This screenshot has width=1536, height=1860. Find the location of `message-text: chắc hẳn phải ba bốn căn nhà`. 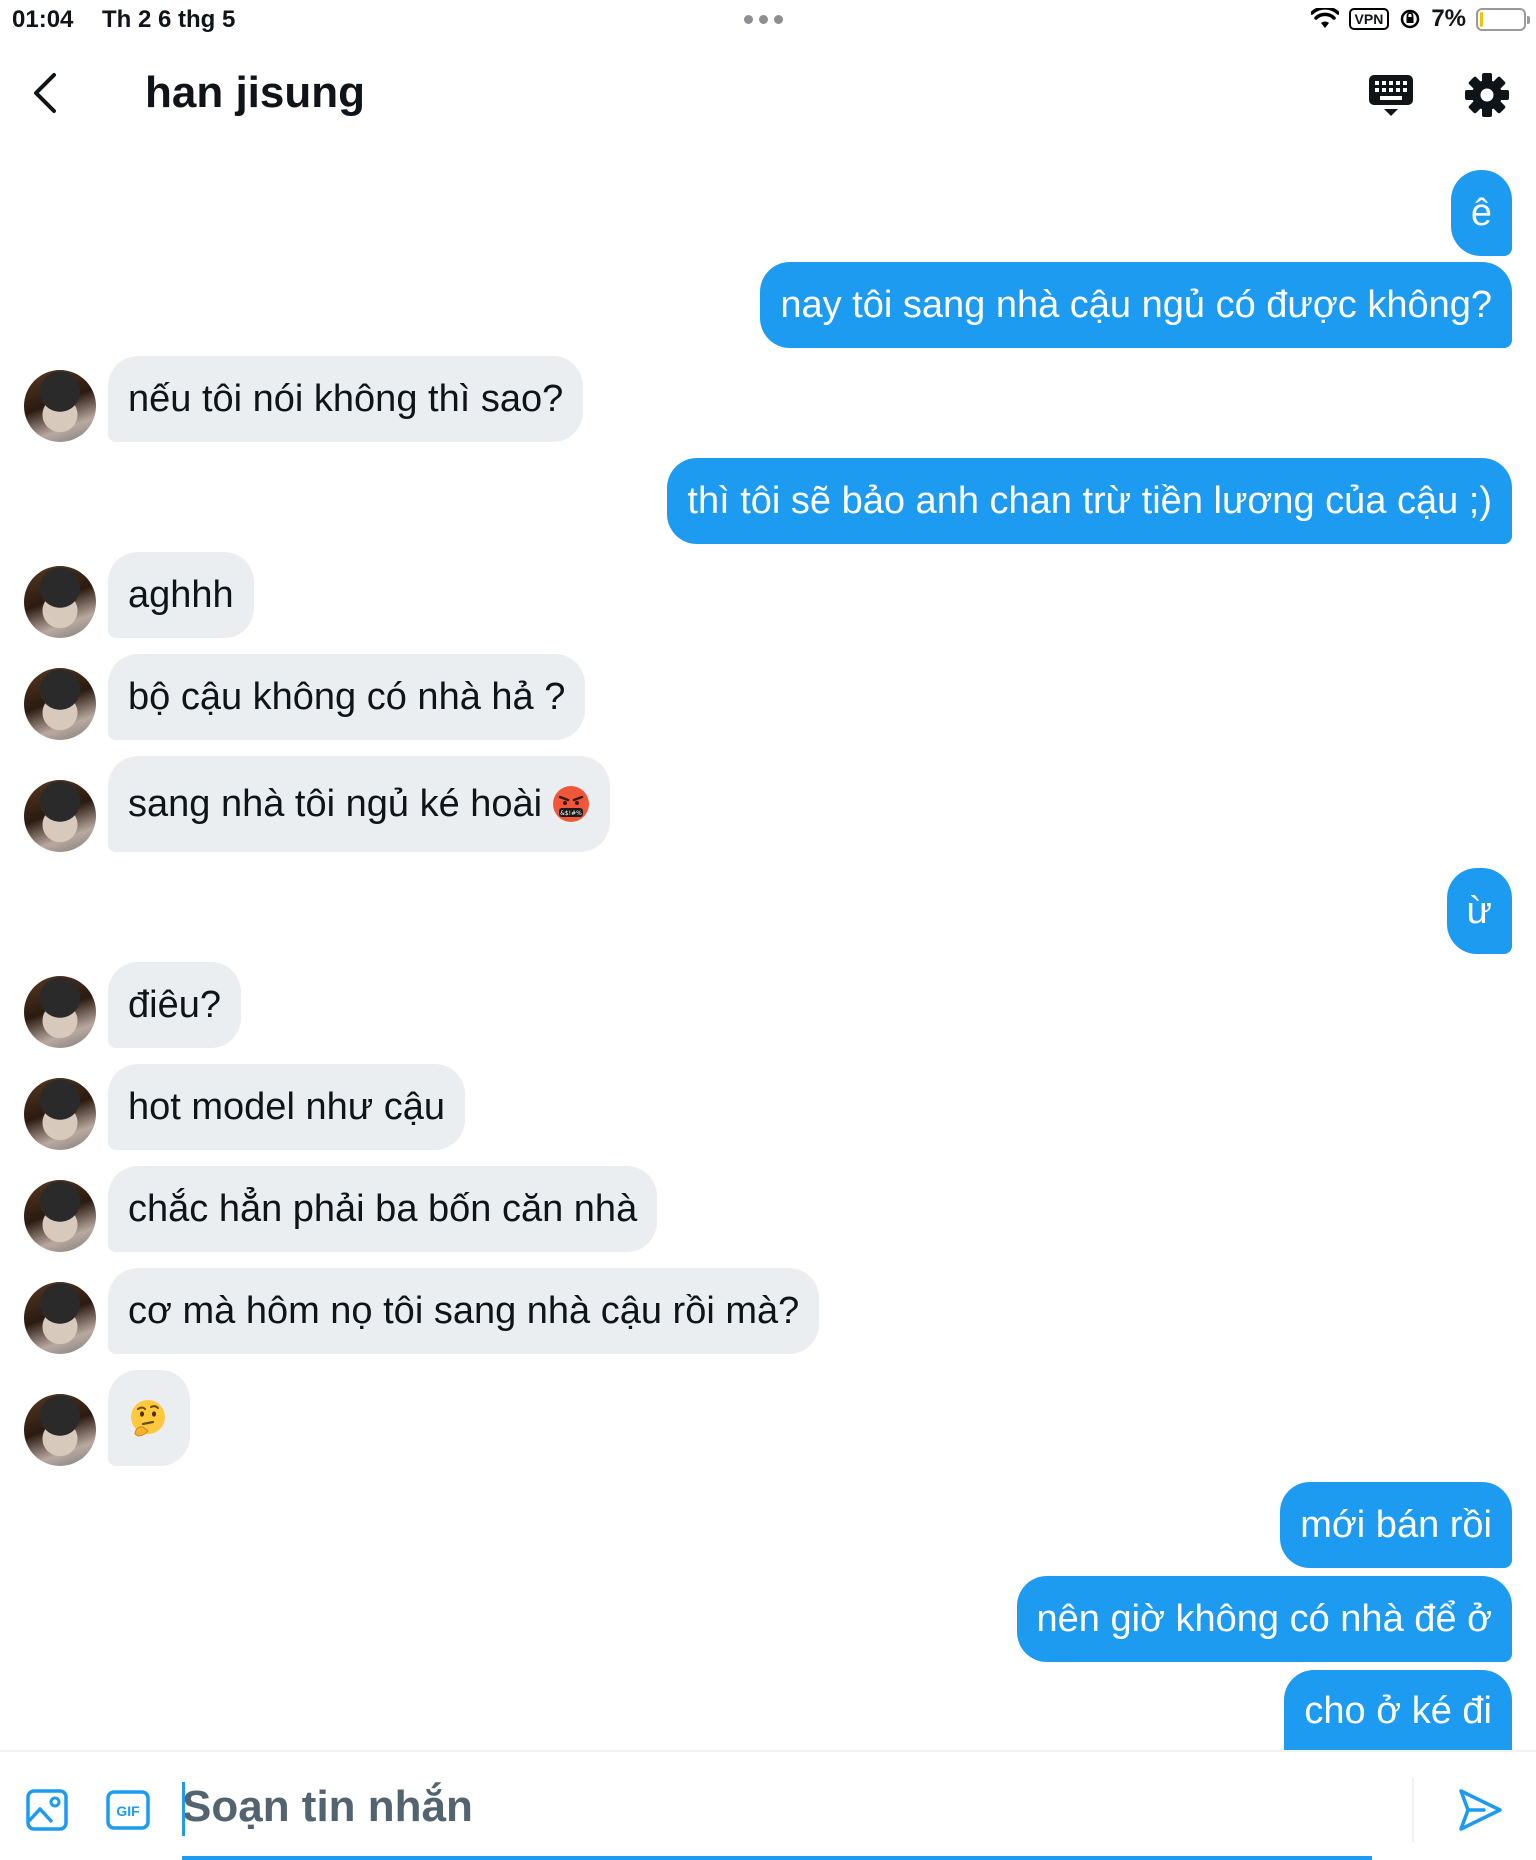

message-text: chắc hẳn phải ba bốn căn nhà is located at coordinates (383, 1208).